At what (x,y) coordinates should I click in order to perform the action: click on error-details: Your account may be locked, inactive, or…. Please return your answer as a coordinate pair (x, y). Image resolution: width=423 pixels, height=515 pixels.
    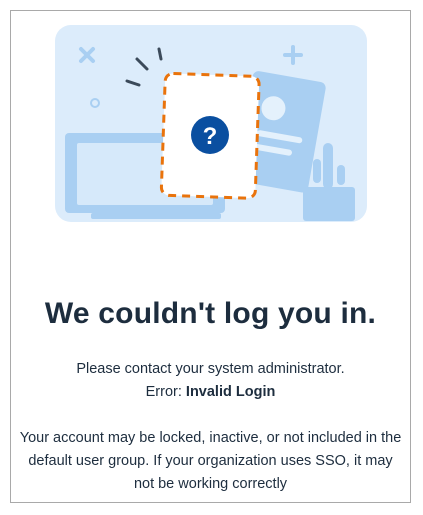
    Looking at the image, I should click on (210, 461).